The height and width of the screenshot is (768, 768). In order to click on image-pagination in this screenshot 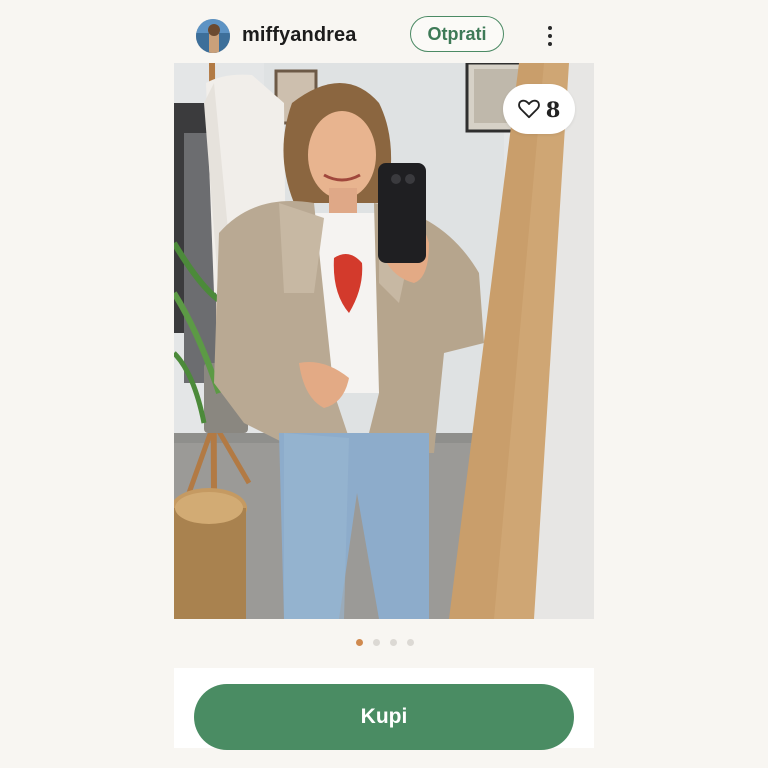, I will do `click(385, 642)`.